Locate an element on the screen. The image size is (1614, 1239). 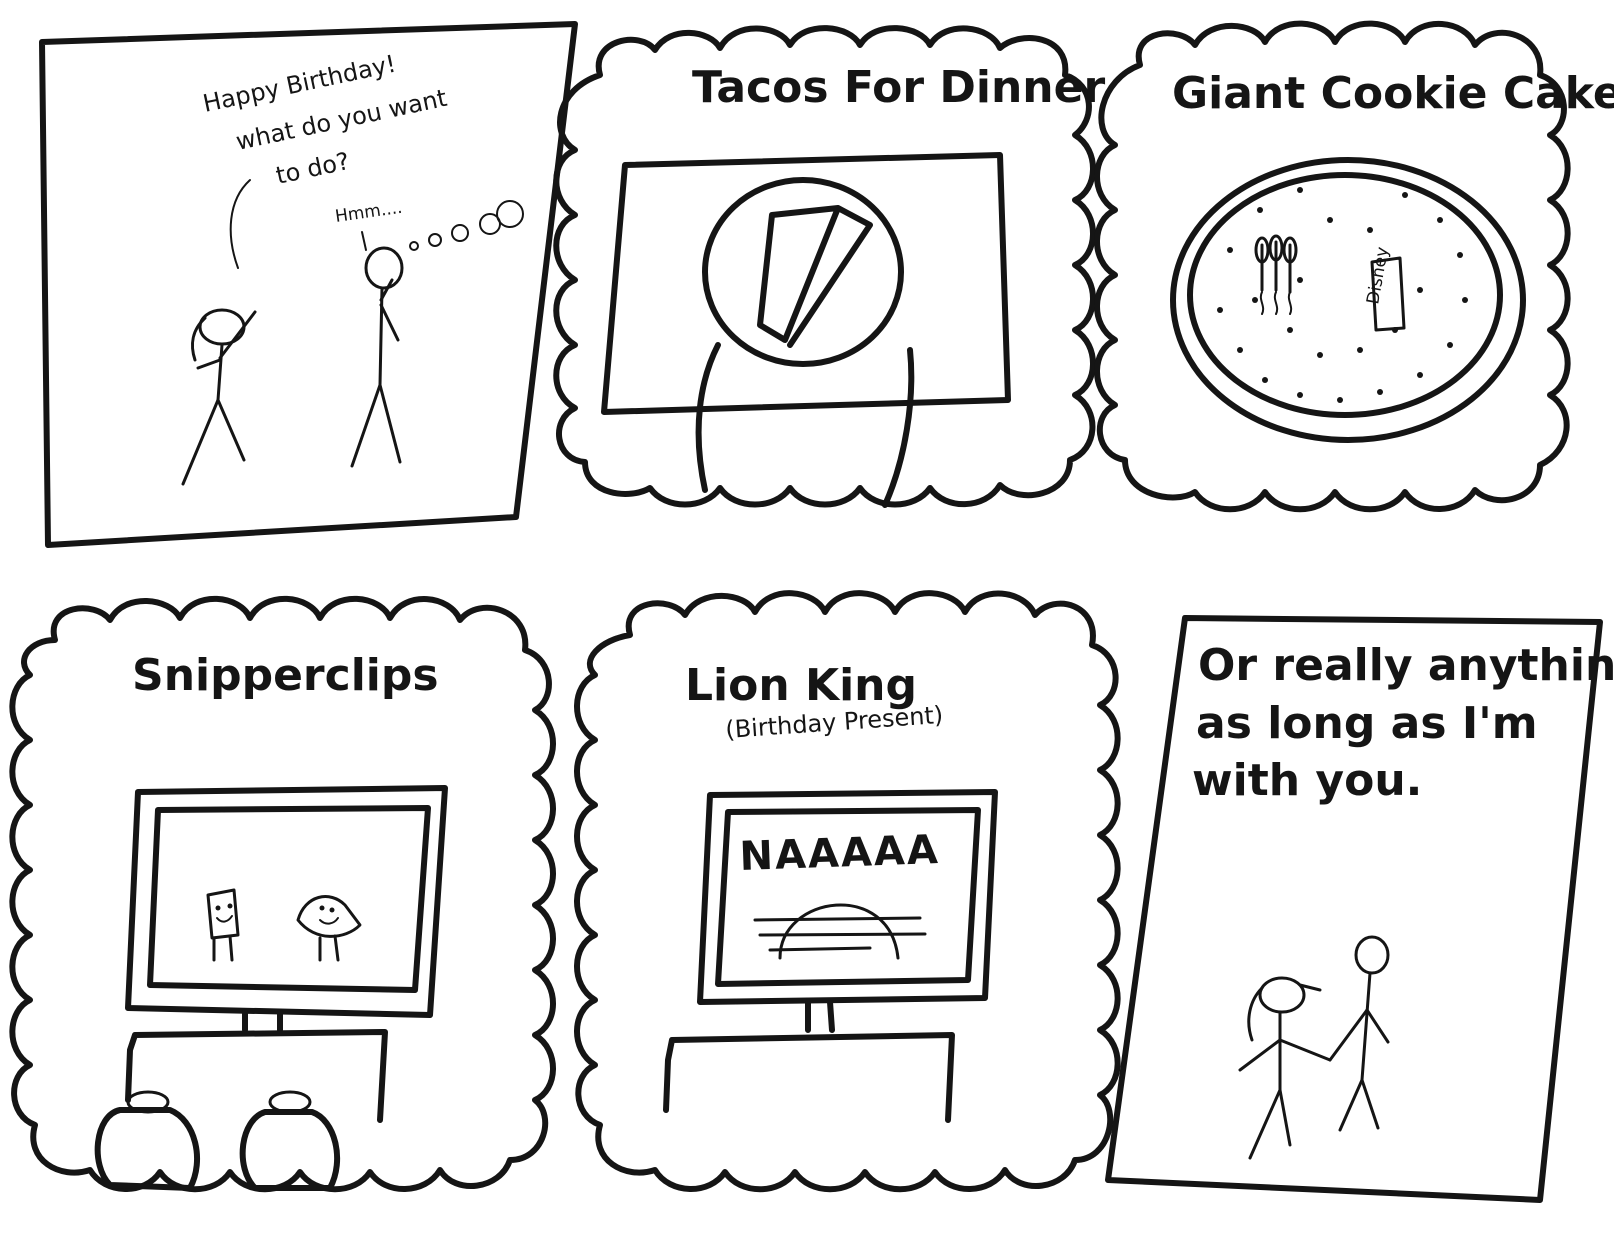
taco is located at coordinates (815, 276).